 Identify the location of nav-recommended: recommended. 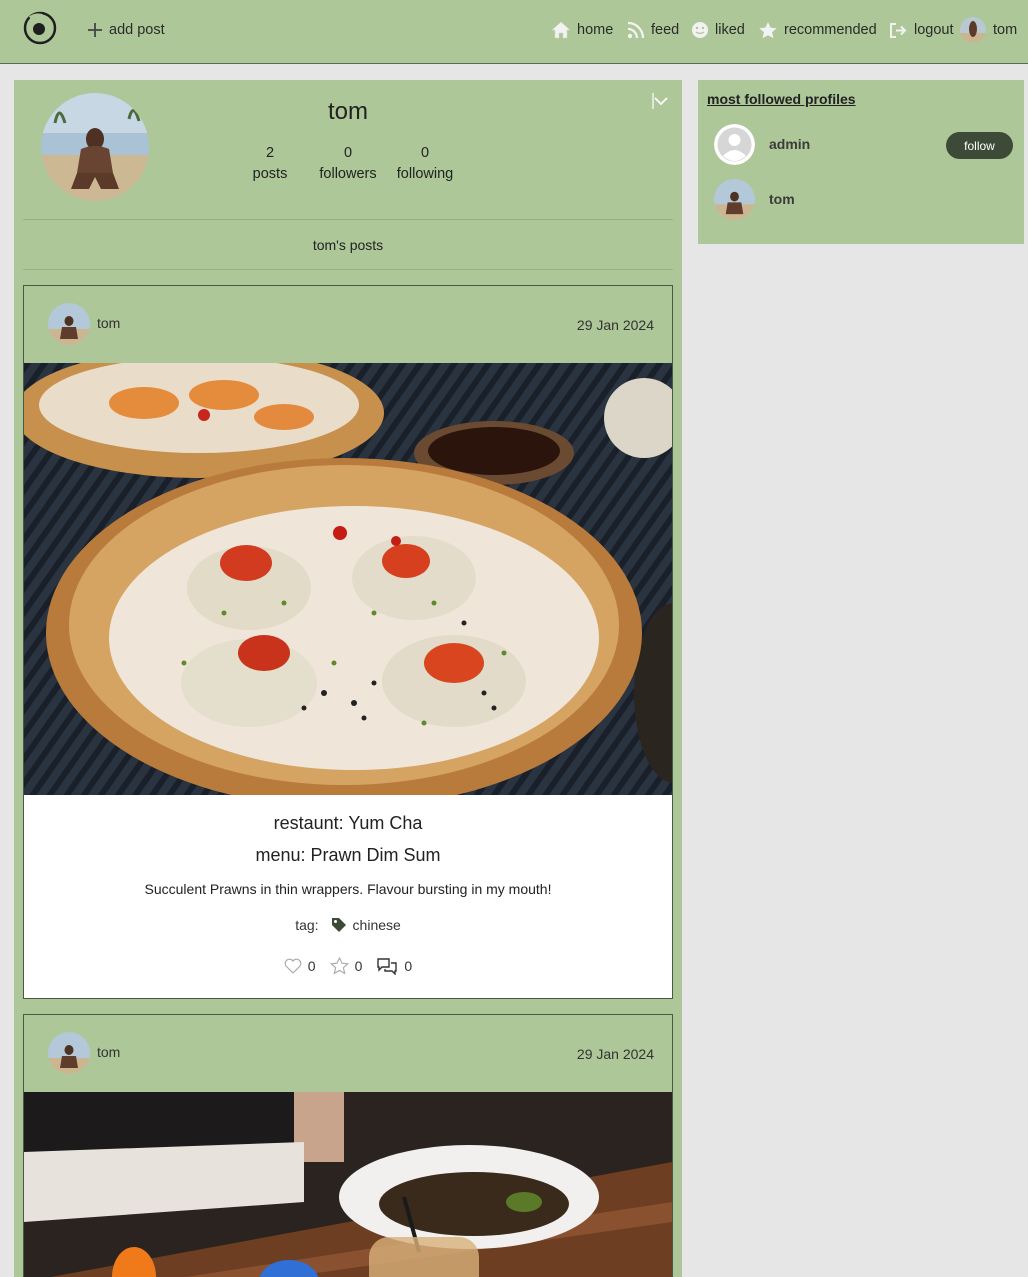
(817, 30).